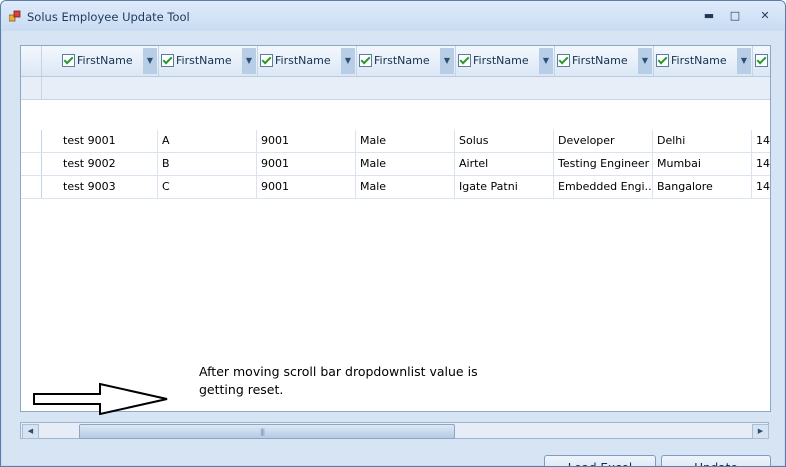 This screenshot has width=786, height=467. What do you see at coordinates (716, 460) in the screenshot?
I see `update-button: Update` at bounding box center [716, 460].